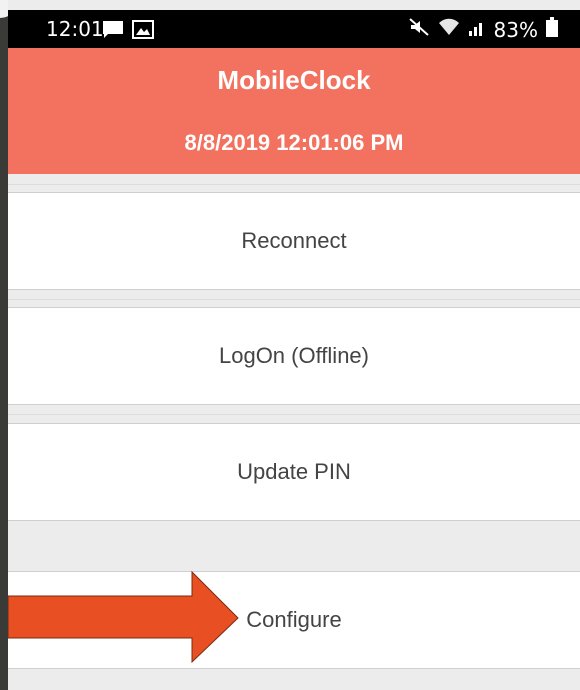 The image size is (580, 690). Describe the element at coordinates (449, 29) in the screenshot. I see `wifi-icon` at that location.